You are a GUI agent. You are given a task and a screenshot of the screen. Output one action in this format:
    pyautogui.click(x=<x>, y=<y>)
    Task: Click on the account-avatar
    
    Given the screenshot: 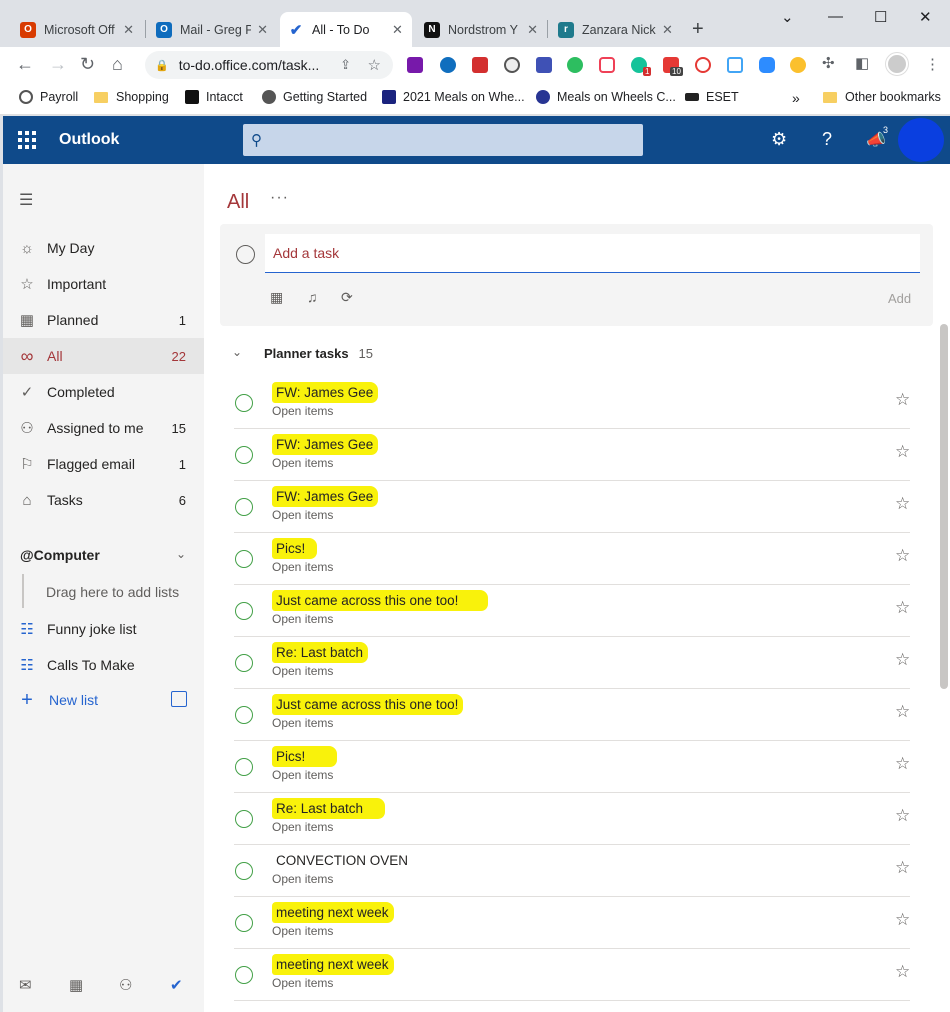 What is the action you would take?
    pyautogui.click(x=921, y=140)
    